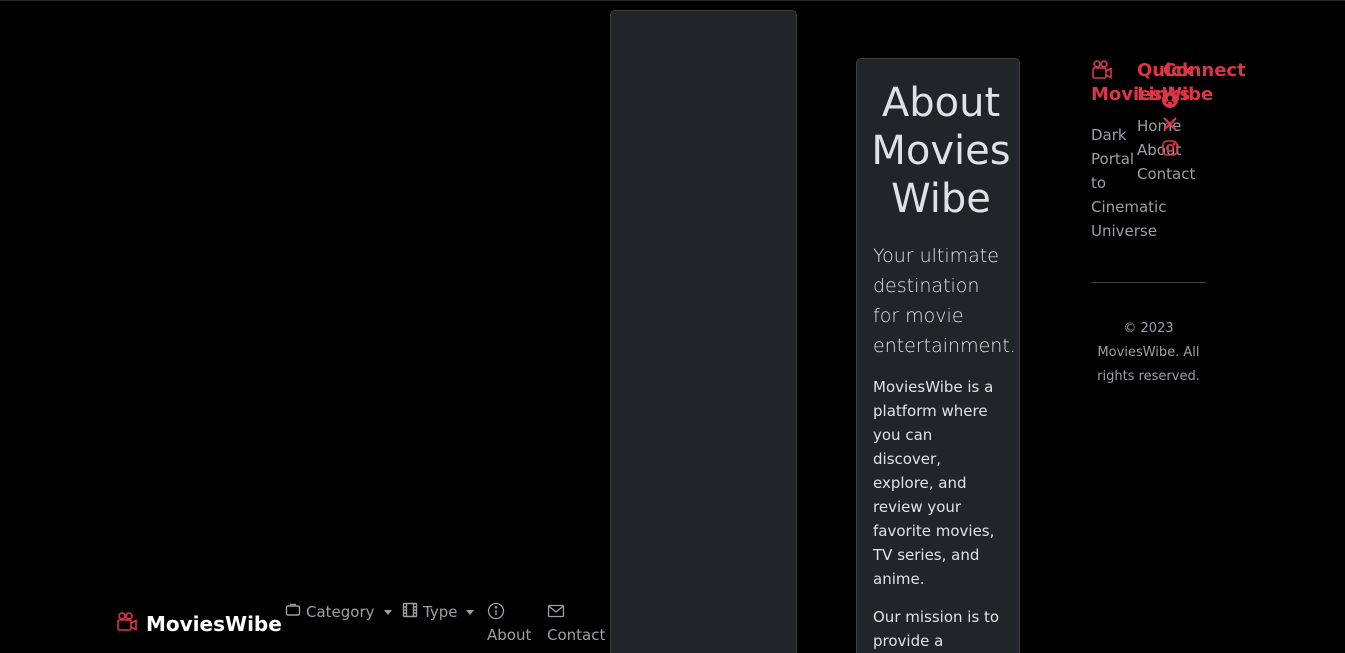  What do you see at coordinates (576, 623) in the screenshot?
I see `nav-contact-link: Contact` at bounding box center [576, 623].